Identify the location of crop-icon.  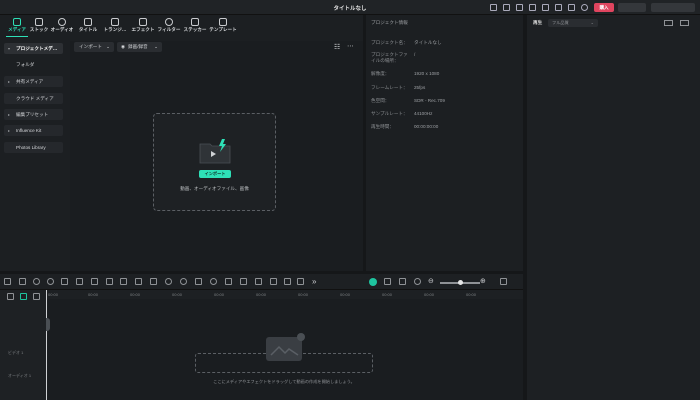
(109, 281).